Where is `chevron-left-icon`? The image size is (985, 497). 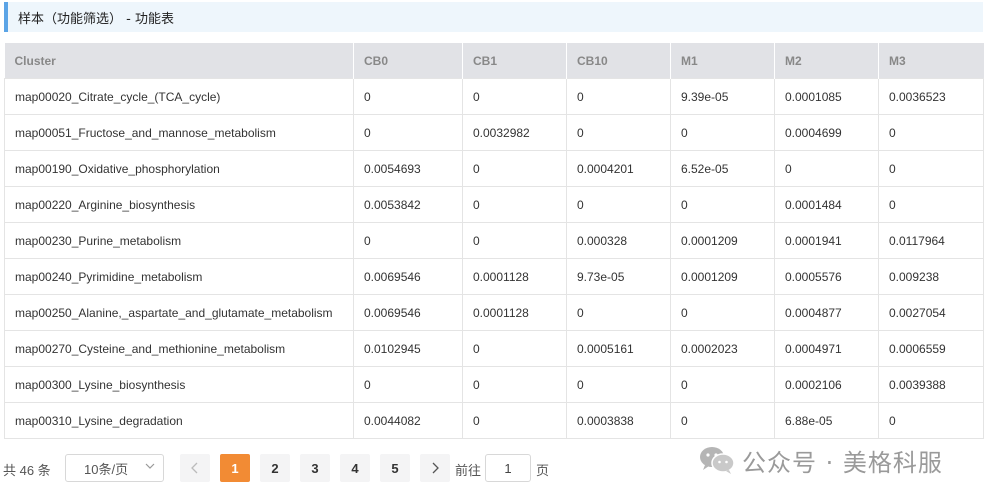 chevron-left-icon is located at coordinates (194, 468).